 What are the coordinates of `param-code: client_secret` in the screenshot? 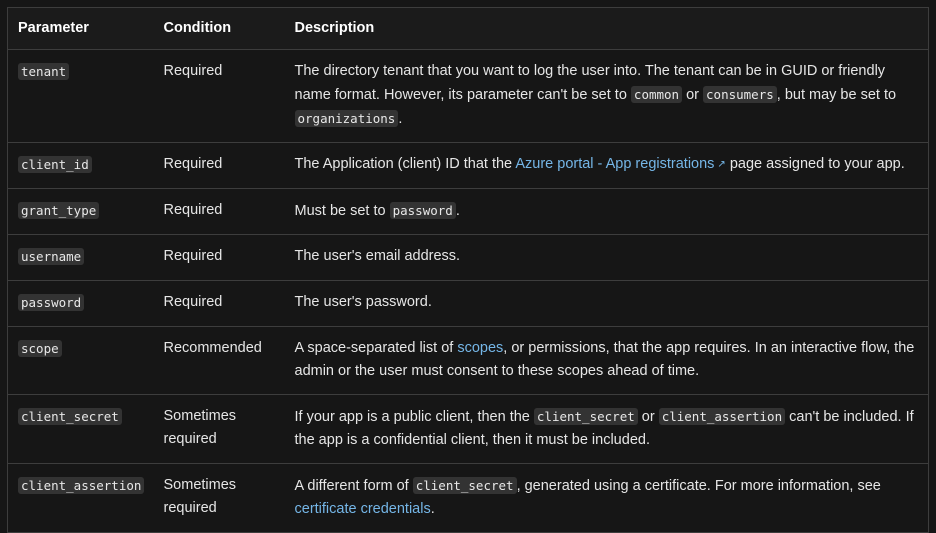 It's located at (70, 416).